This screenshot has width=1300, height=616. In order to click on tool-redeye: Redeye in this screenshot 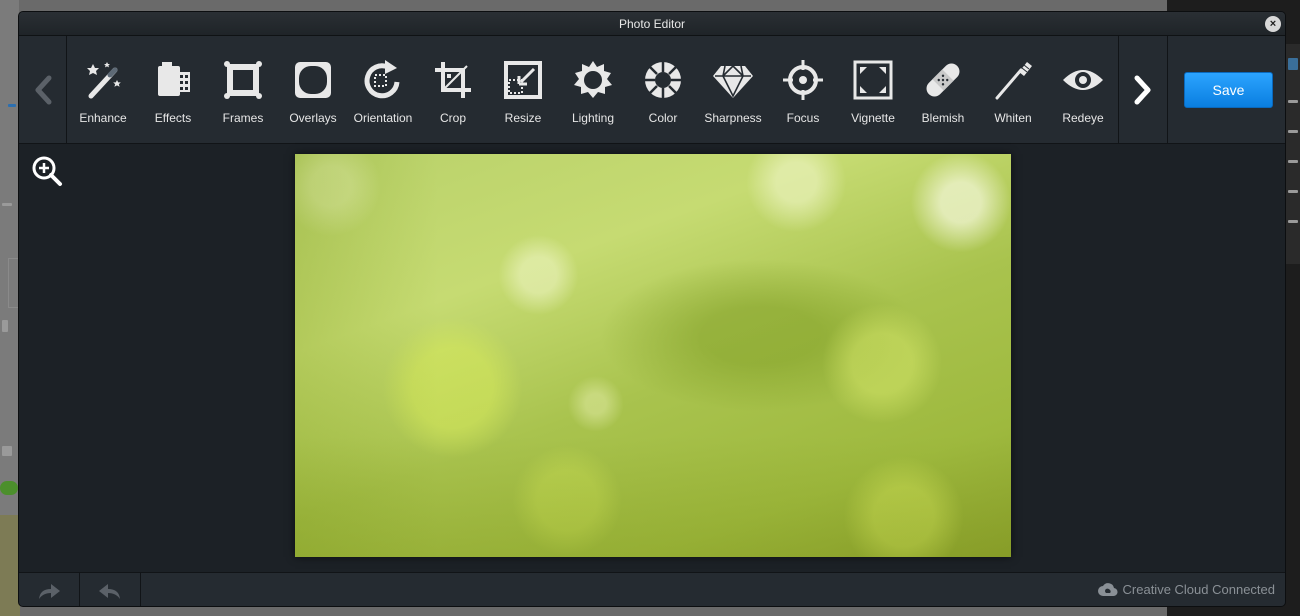, I will do `click(1083, 90)`.